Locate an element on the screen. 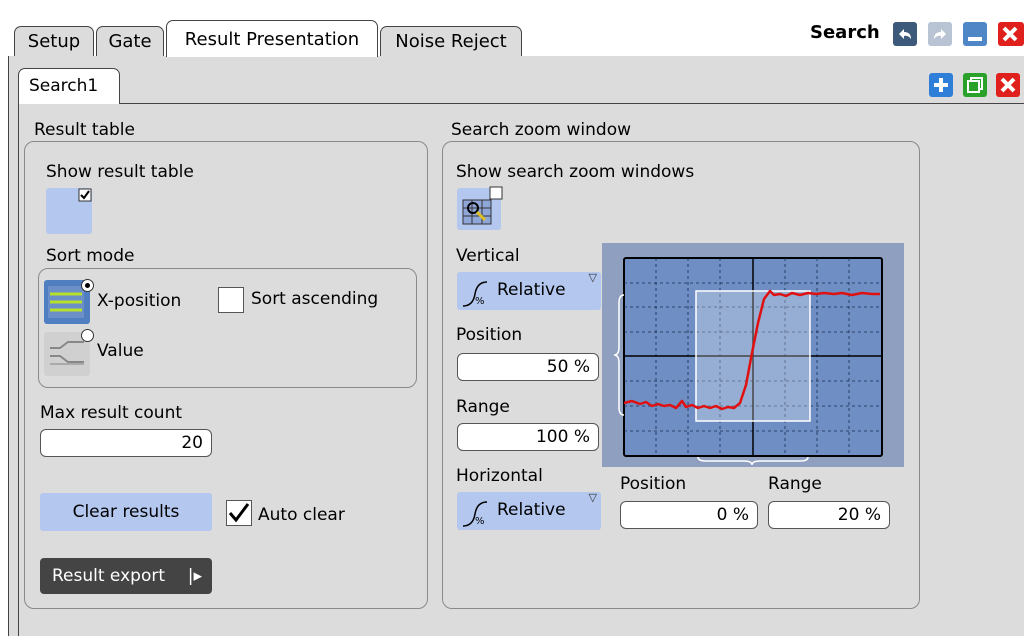  tab-gate: Gate is located at coordinates (130, 41).